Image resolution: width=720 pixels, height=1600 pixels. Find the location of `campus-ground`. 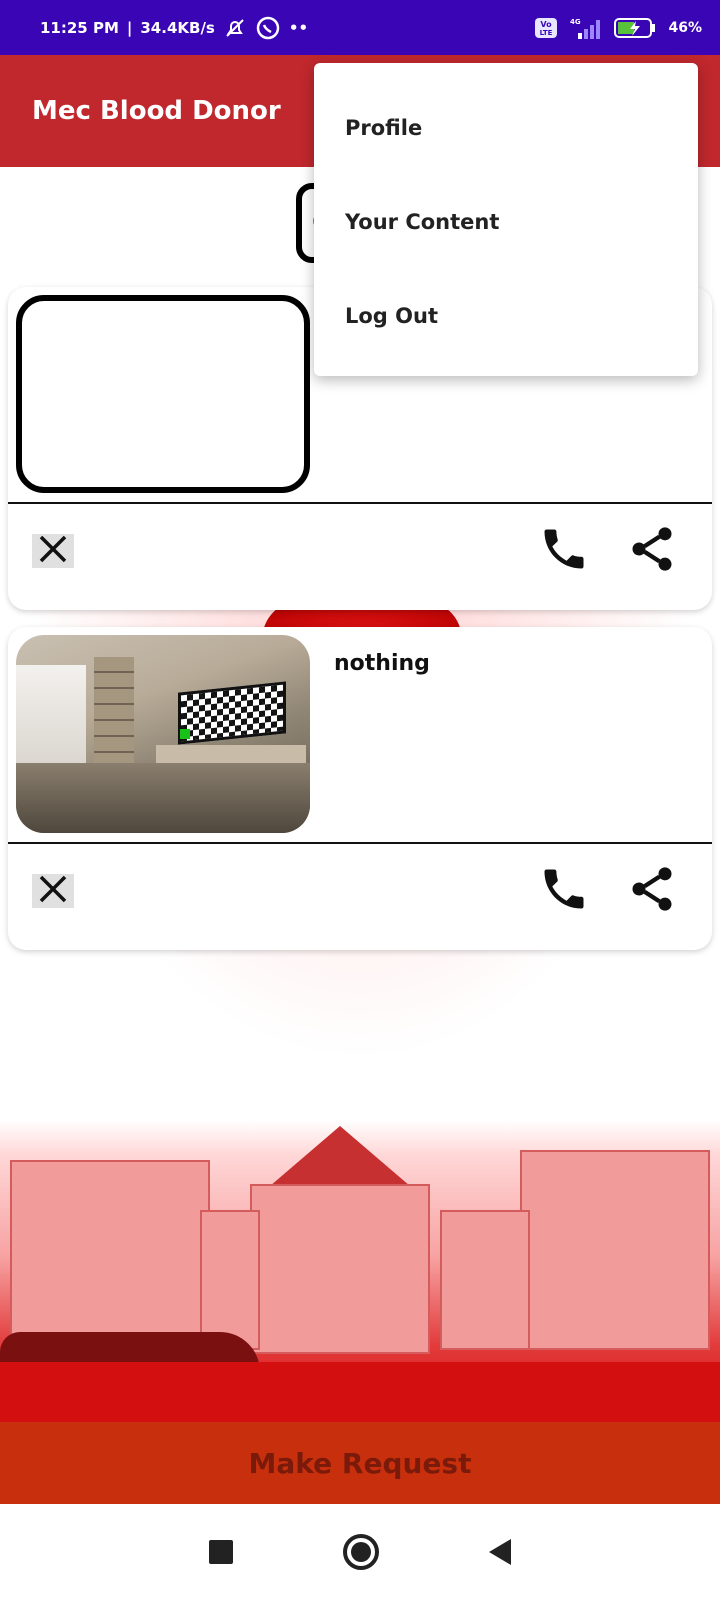

campus-ground is located at coordinates (360, 1392).